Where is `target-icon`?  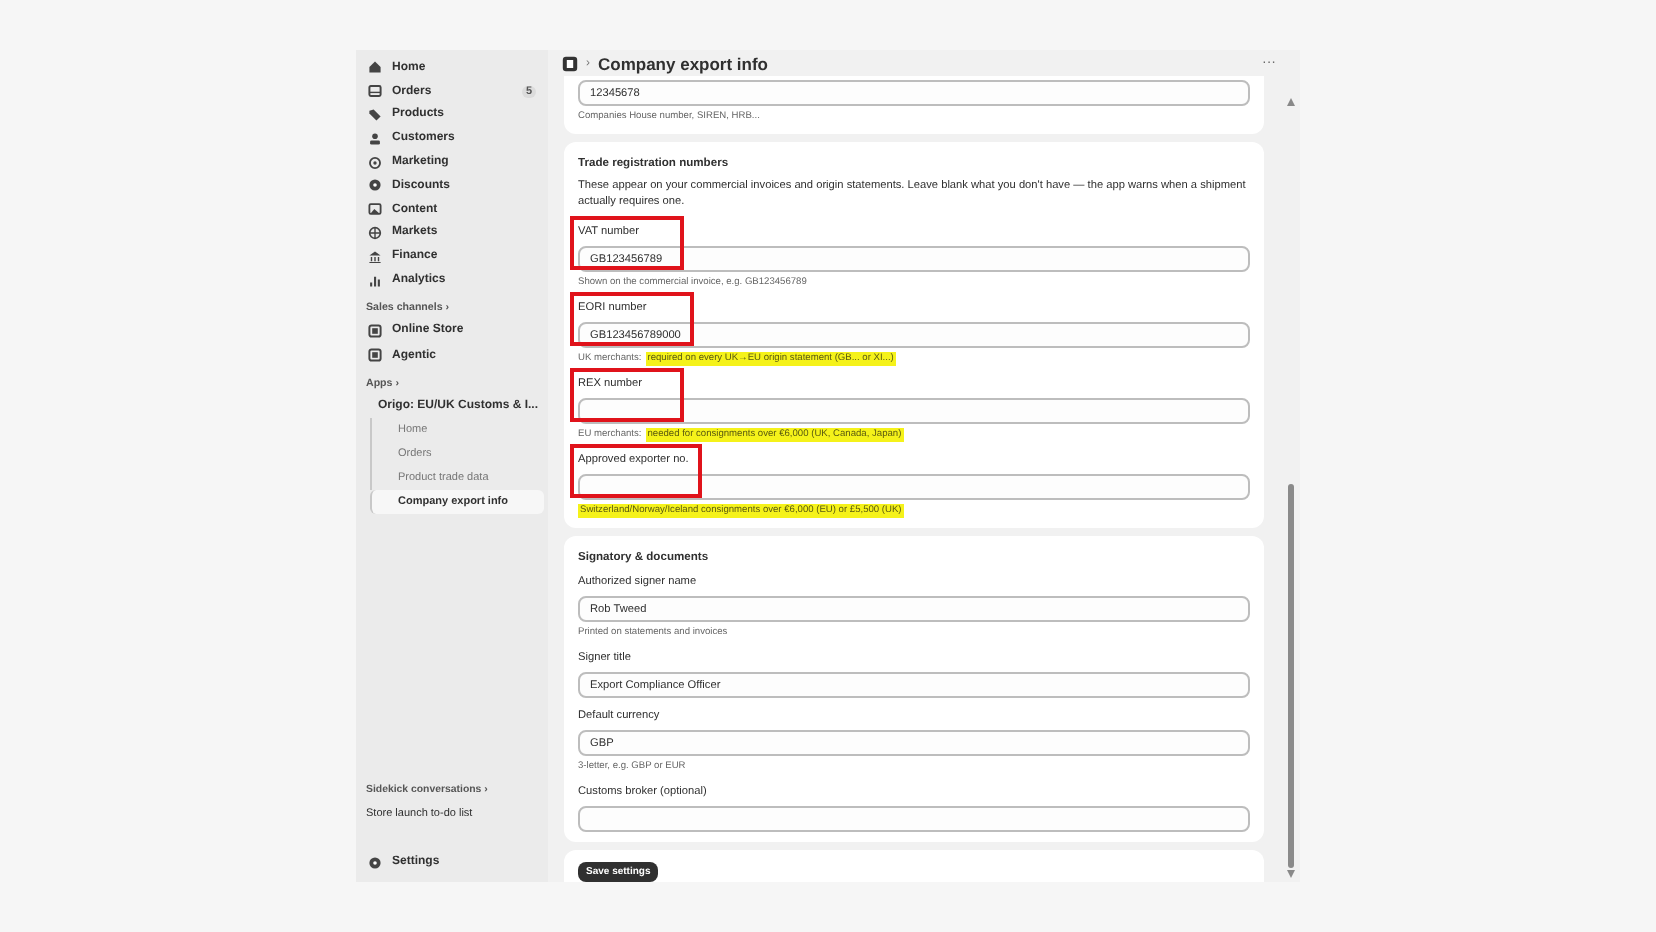
target-icon is located at coordinates (375, 162).